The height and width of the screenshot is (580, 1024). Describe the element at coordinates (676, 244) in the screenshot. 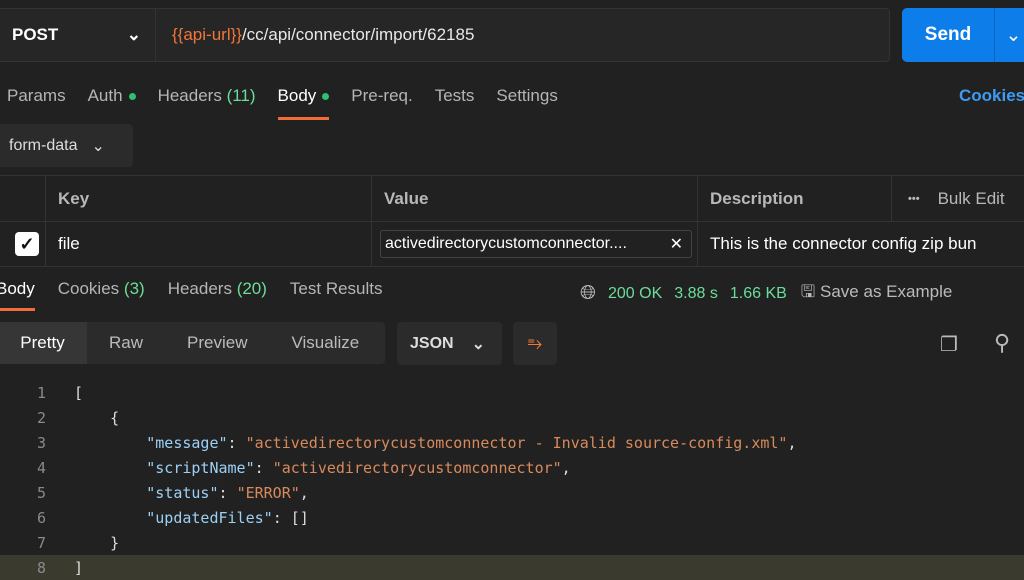

I see `close-icon: ✕` at that location.